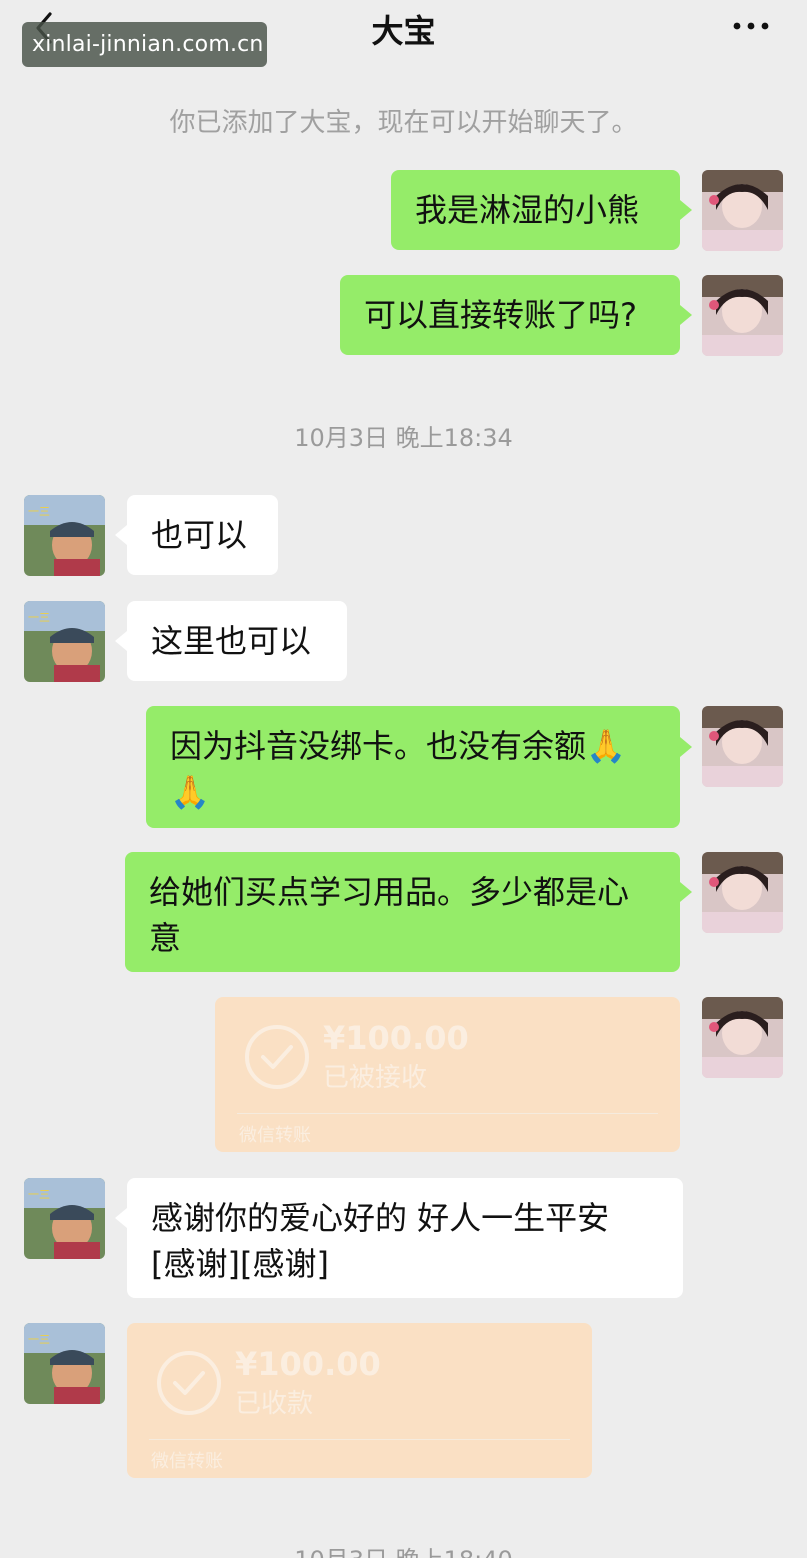 The height and width of the screenshot is (1558, 807). I want to click on system-note: 你已添加了大宝，现在可以开始聊天了。, so click(403, 123).